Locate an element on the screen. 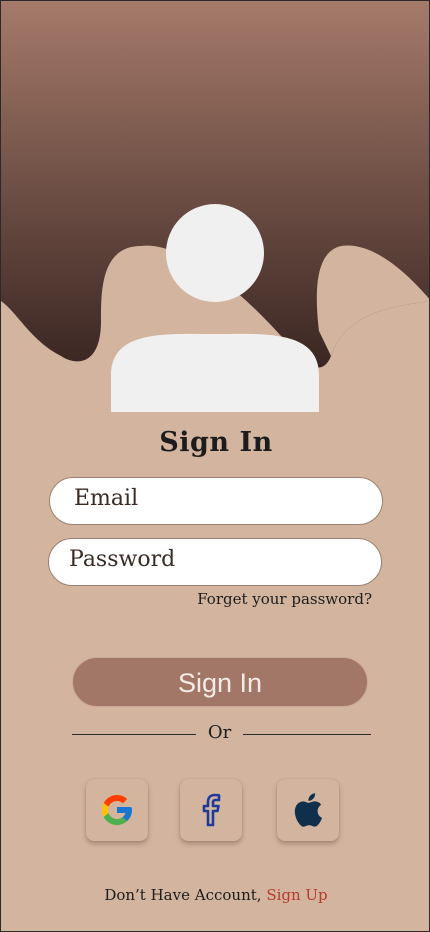 This screenshot has width=430, height=932. google-icon is located at coordinates (117, 810).